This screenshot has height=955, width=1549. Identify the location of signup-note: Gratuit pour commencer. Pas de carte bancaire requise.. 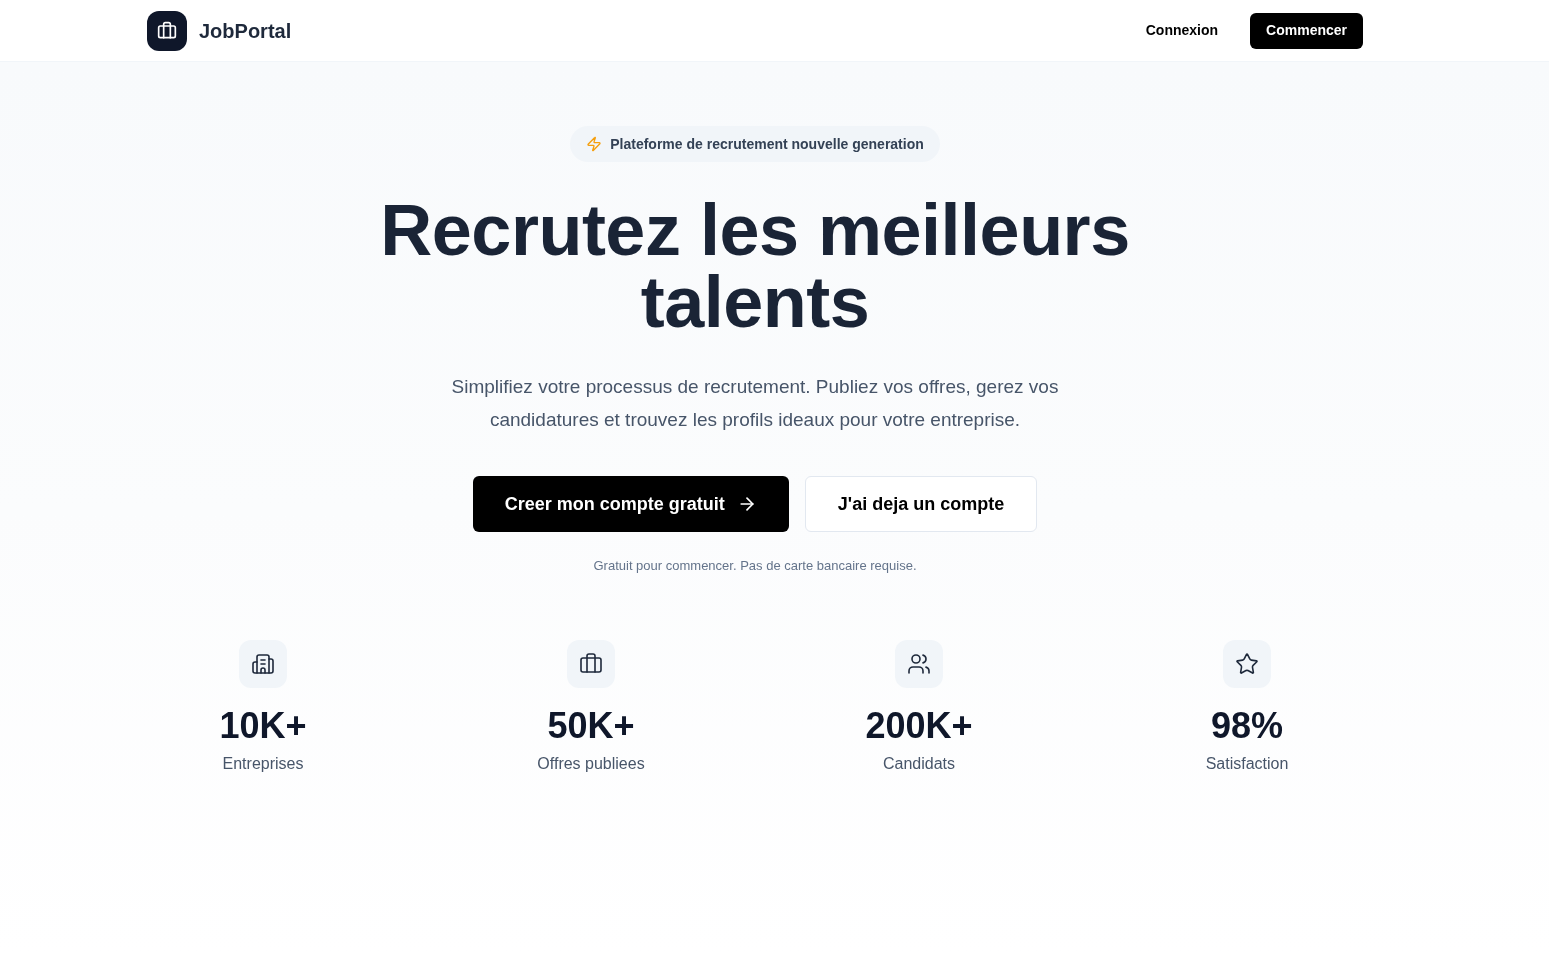
(755, 566).